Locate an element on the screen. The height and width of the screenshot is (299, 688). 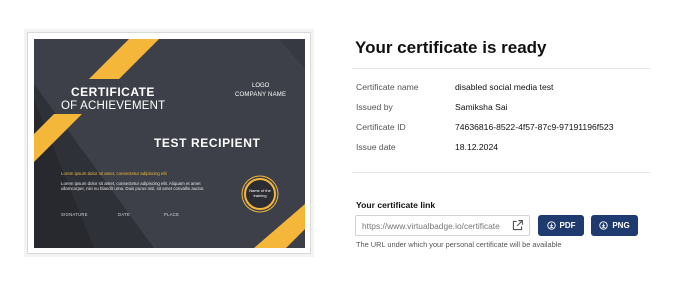
certificate-subtitle: OF ACHIEVEMENT is located at coordinates (113, 106).